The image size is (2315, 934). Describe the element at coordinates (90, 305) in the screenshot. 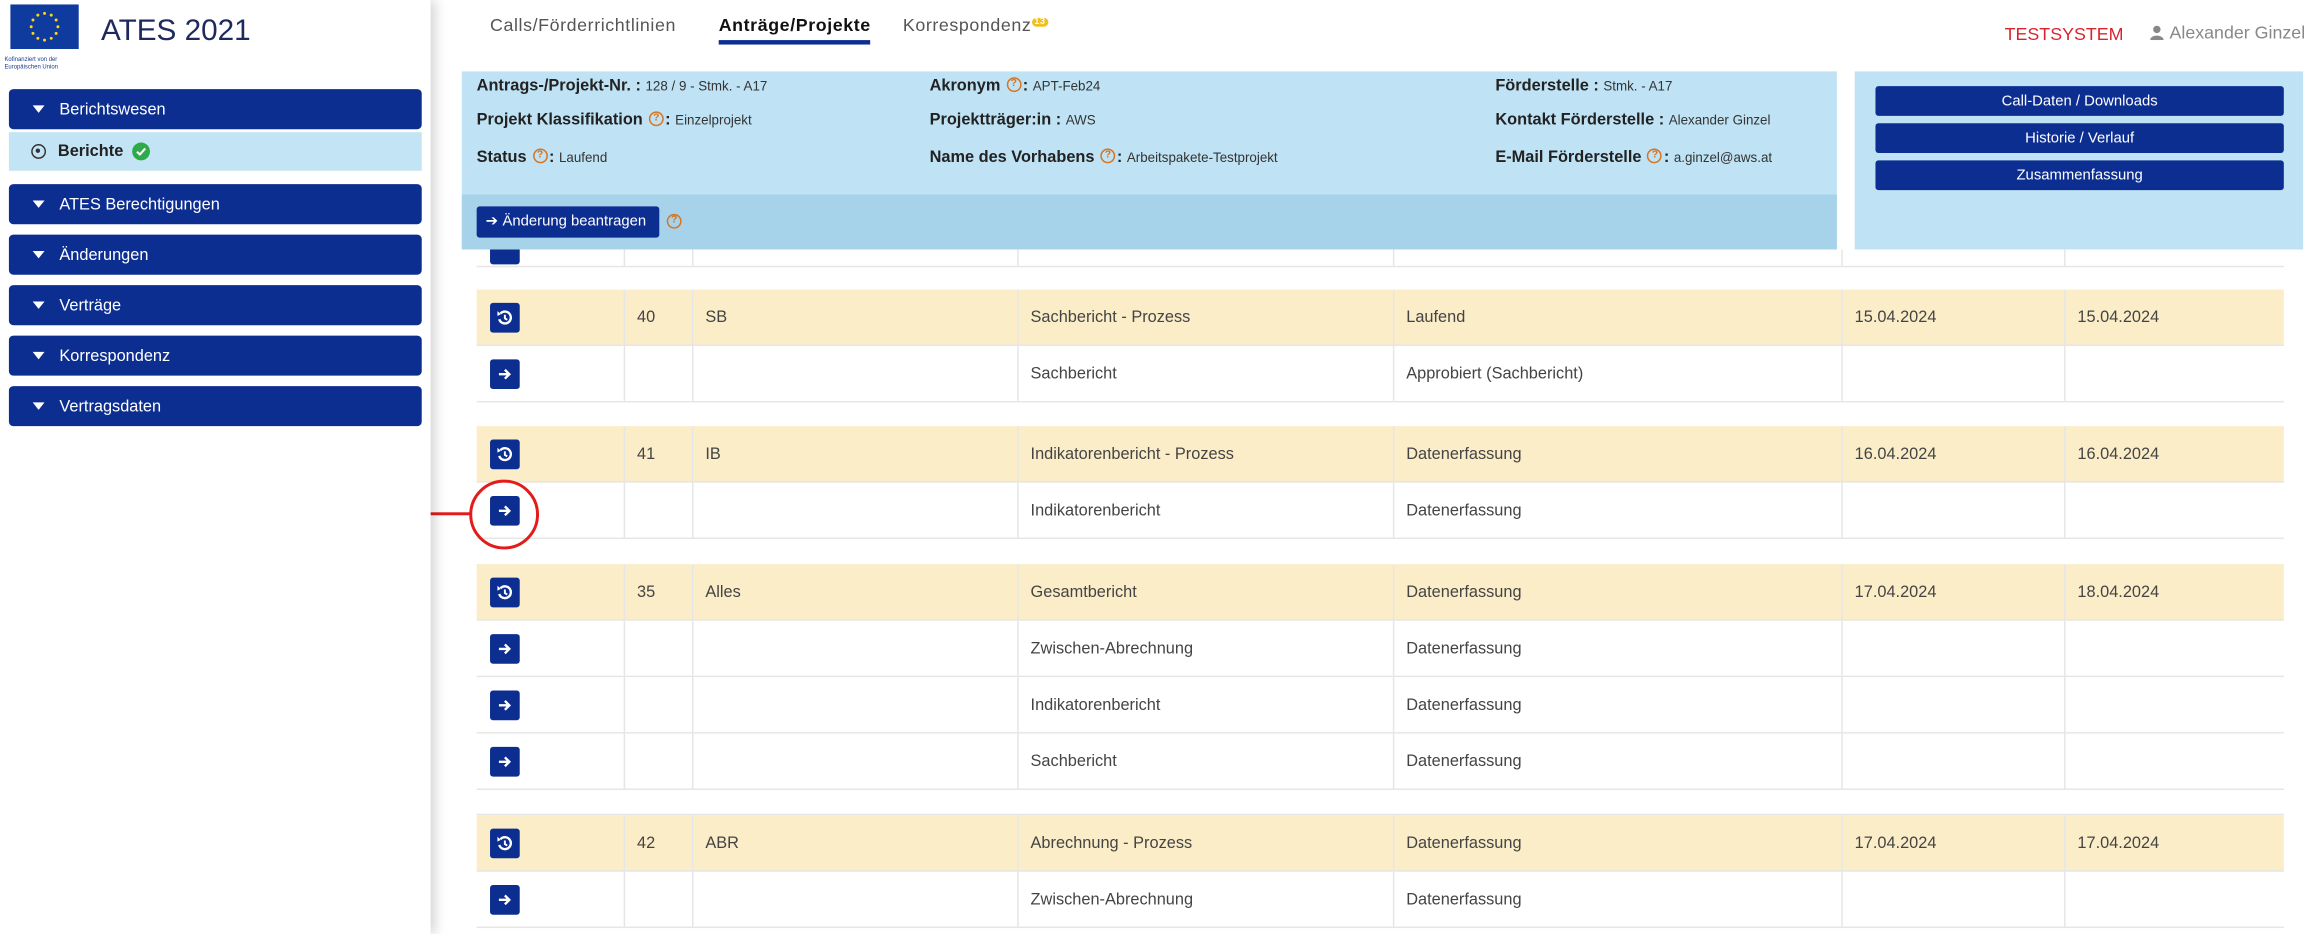

I see `sidebar-item-label: Verträge` at that location.